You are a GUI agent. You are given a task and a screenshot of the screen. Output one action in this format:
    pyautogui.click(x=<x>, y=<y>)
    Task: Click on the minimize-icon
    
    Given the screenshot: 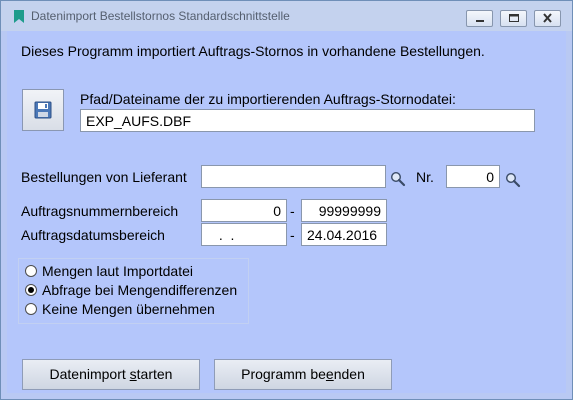 What is the action you would take?
    pyautogui.click(x=480, y=21)
    